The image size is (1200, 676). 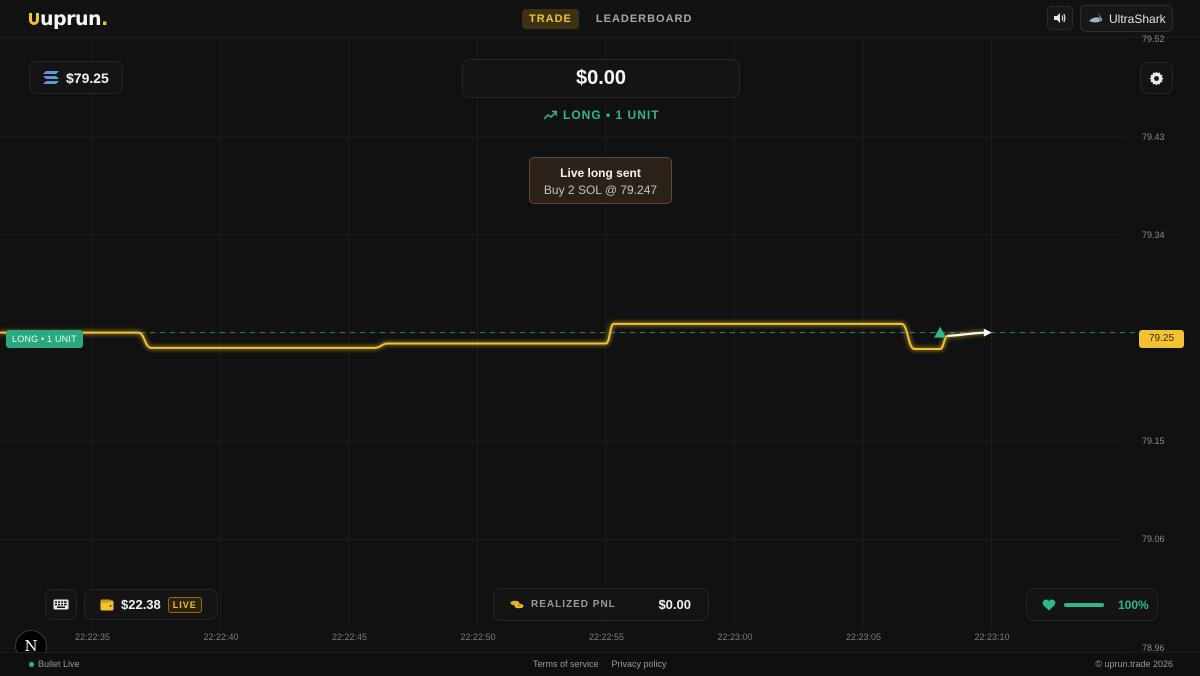 I want to click on order-toast: Live long sent Buy 2 SOL @ 79.247, so click(x=600, y=180).